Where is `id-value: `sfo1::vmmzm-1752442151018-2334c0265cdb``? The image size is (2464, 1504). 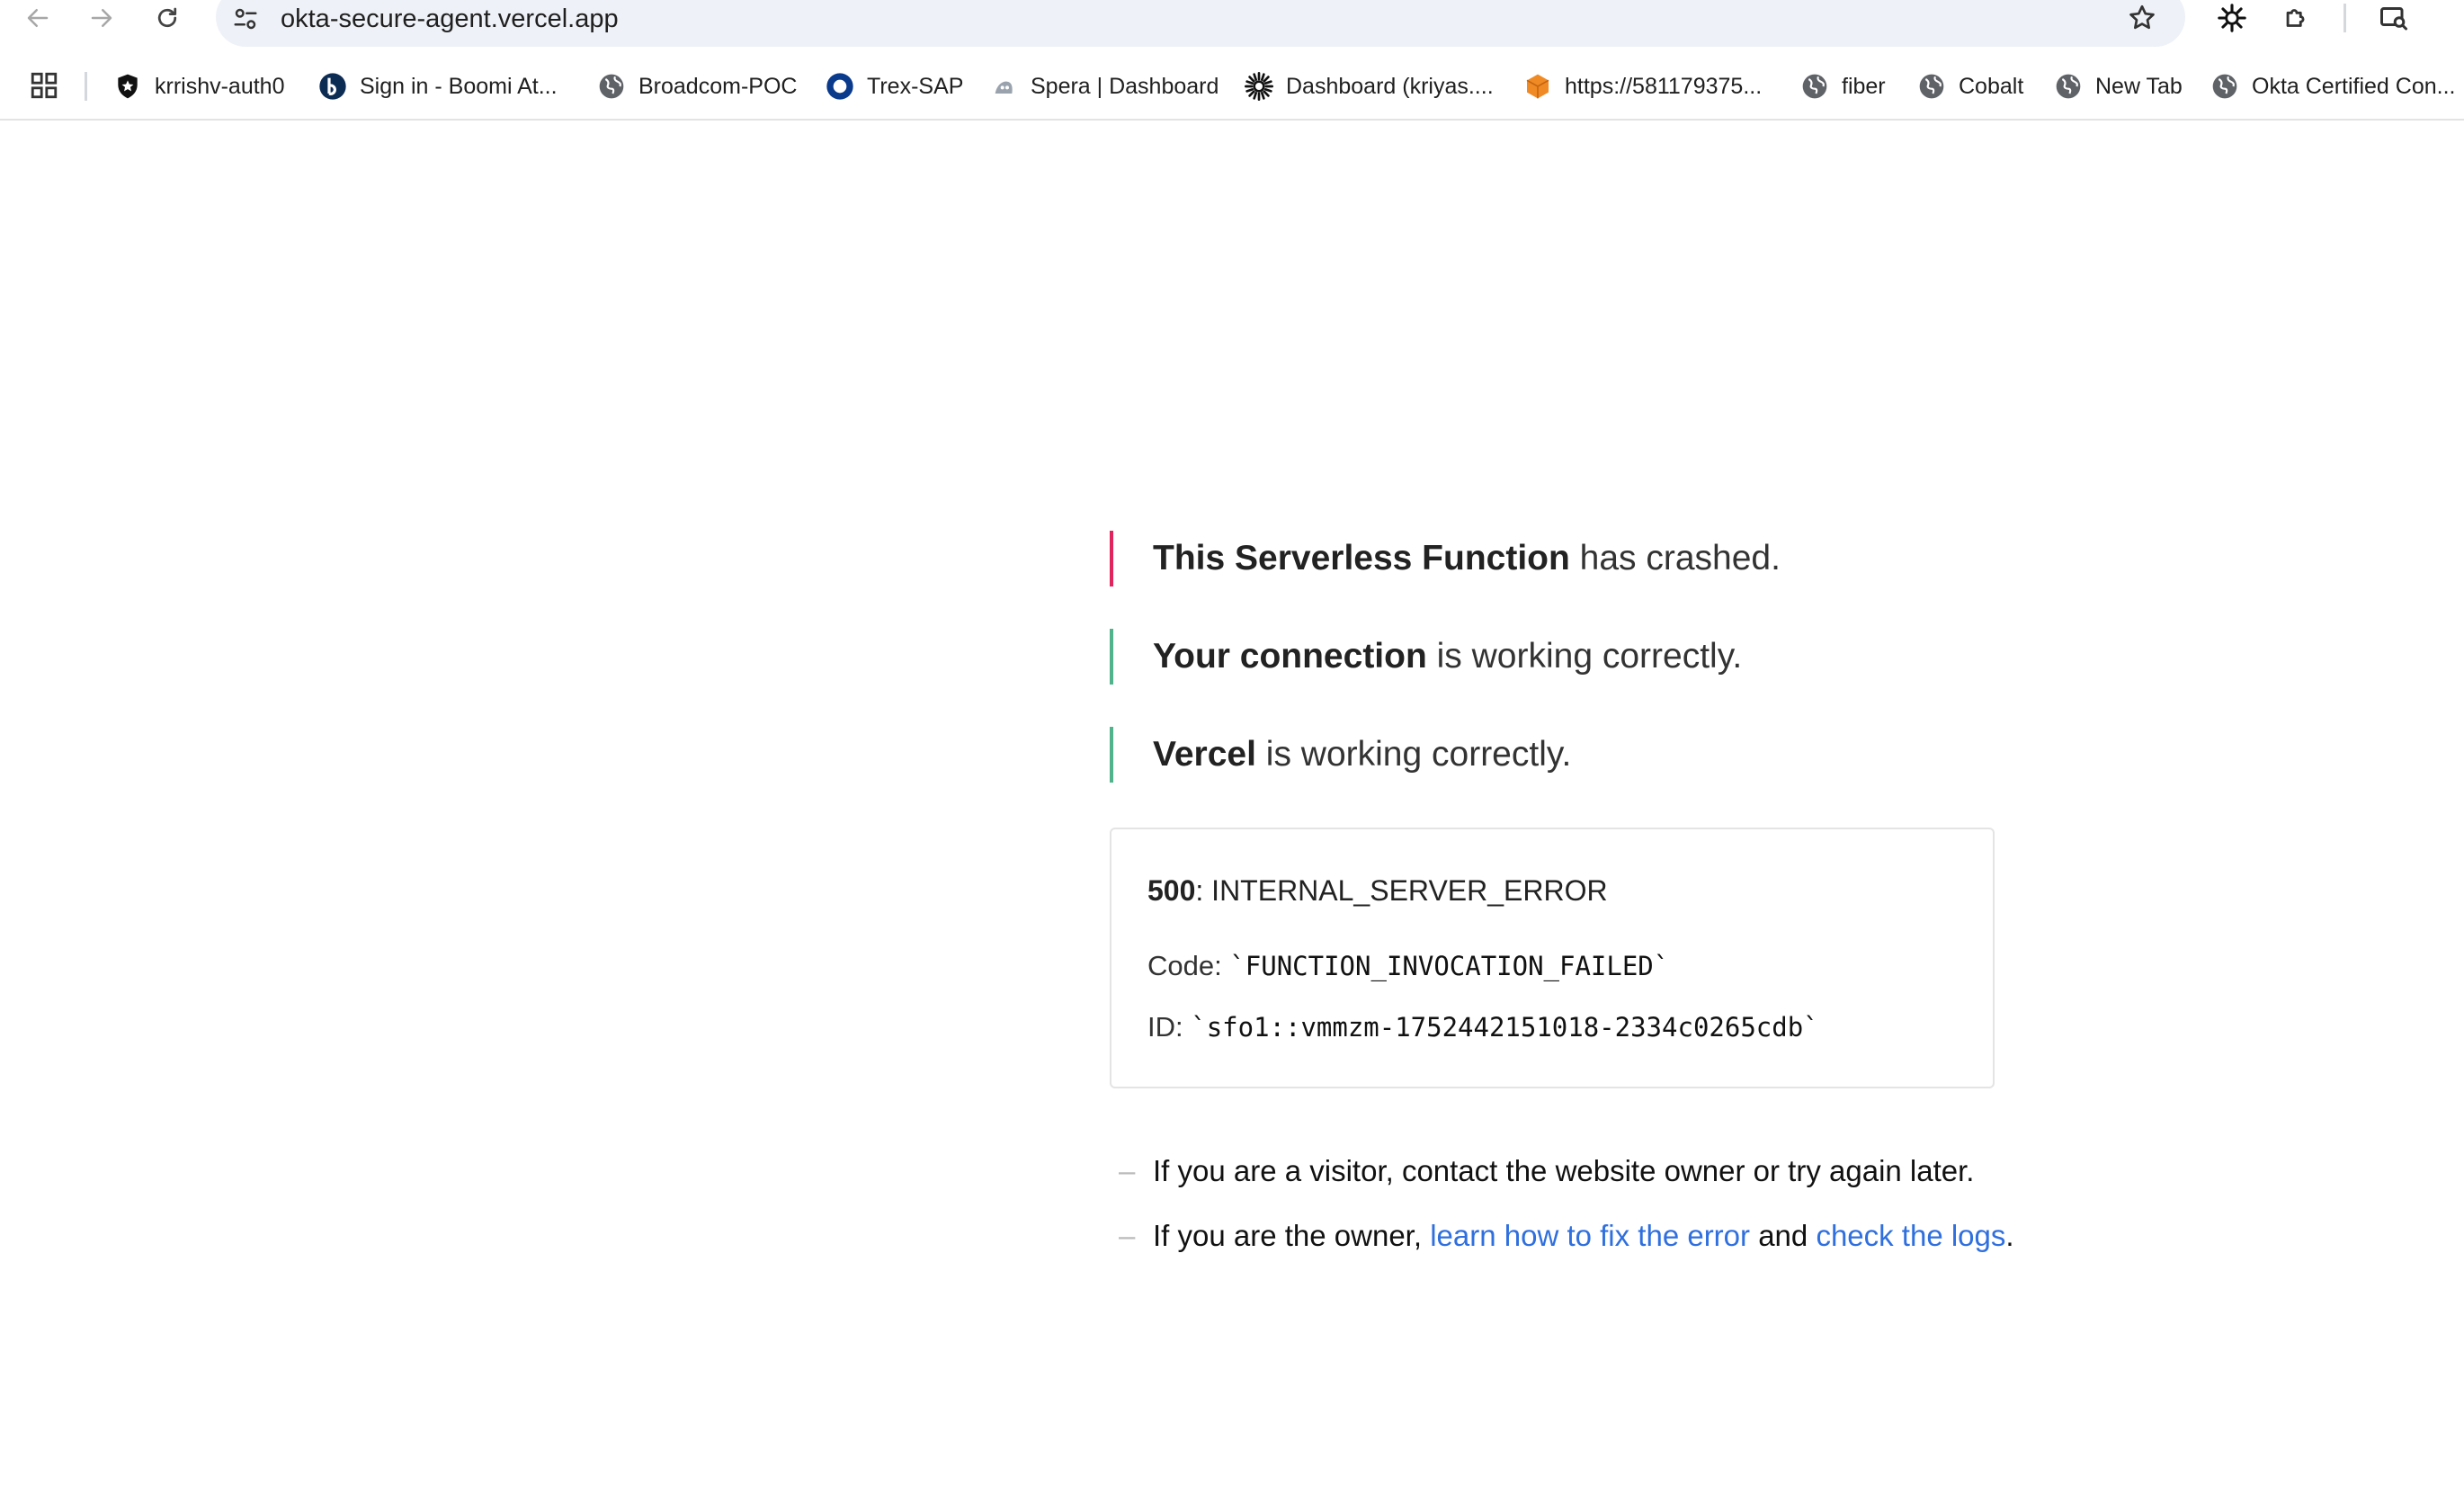
id-value: `sfo1::vmmzm-1752442151018-2334c0265cdb` is located at coordinates (1505, 1027).